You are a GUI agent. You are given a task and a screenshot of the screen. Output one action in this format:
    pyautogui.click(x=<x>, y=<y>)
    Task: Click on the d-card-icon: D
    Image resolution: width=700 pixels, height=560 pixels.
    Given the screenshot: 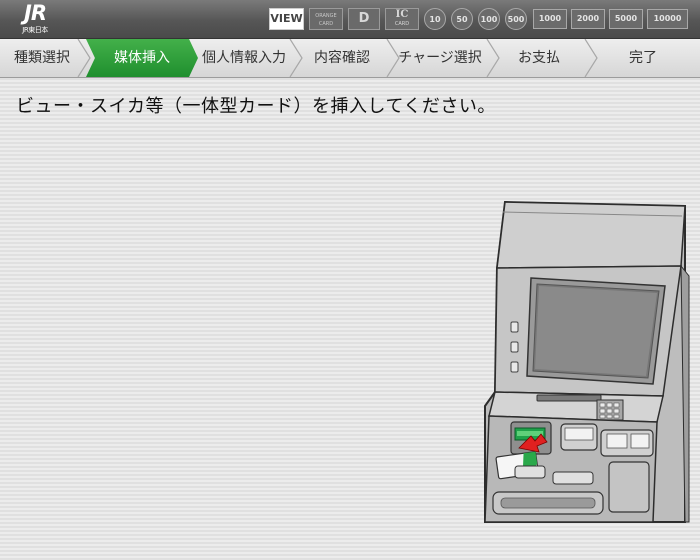 What is the action you would take?
    pyautogui.click(x=364, y=19)
    